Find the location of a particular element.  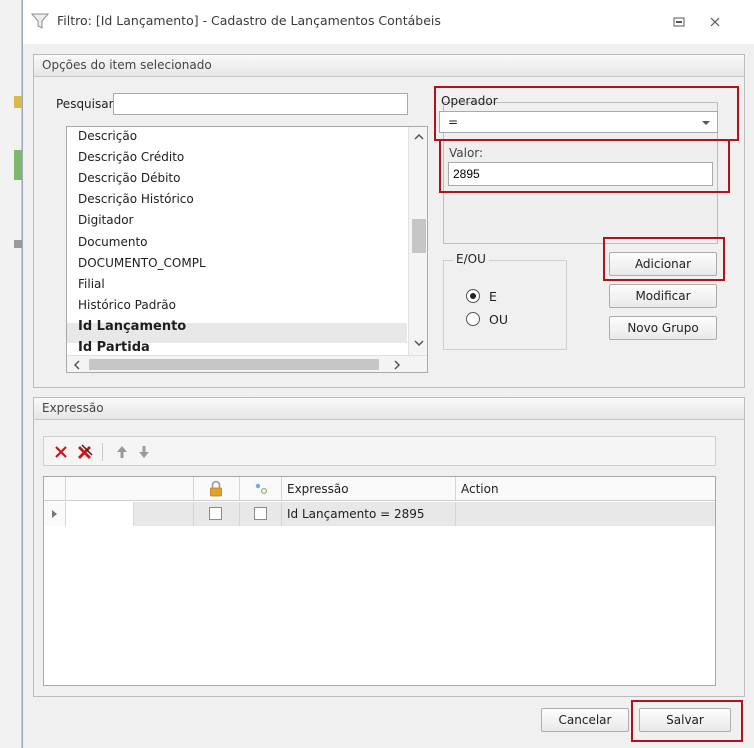

list-horizontal-scrollbar is located at coordinates (247, 363).